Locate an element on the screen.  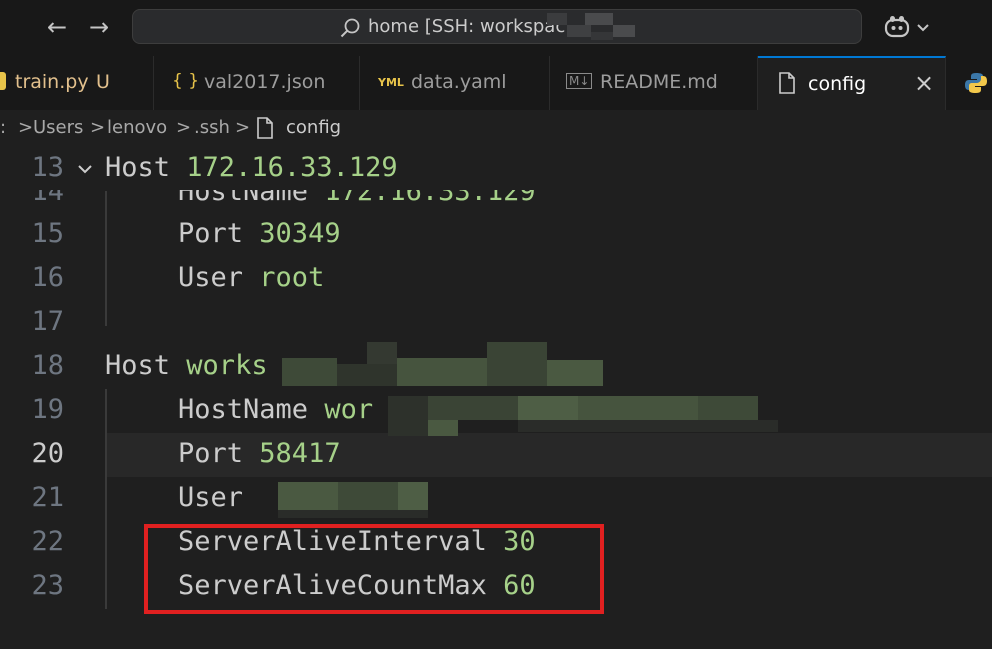
fold-chevron-icon is located at coordinates (85, 169).